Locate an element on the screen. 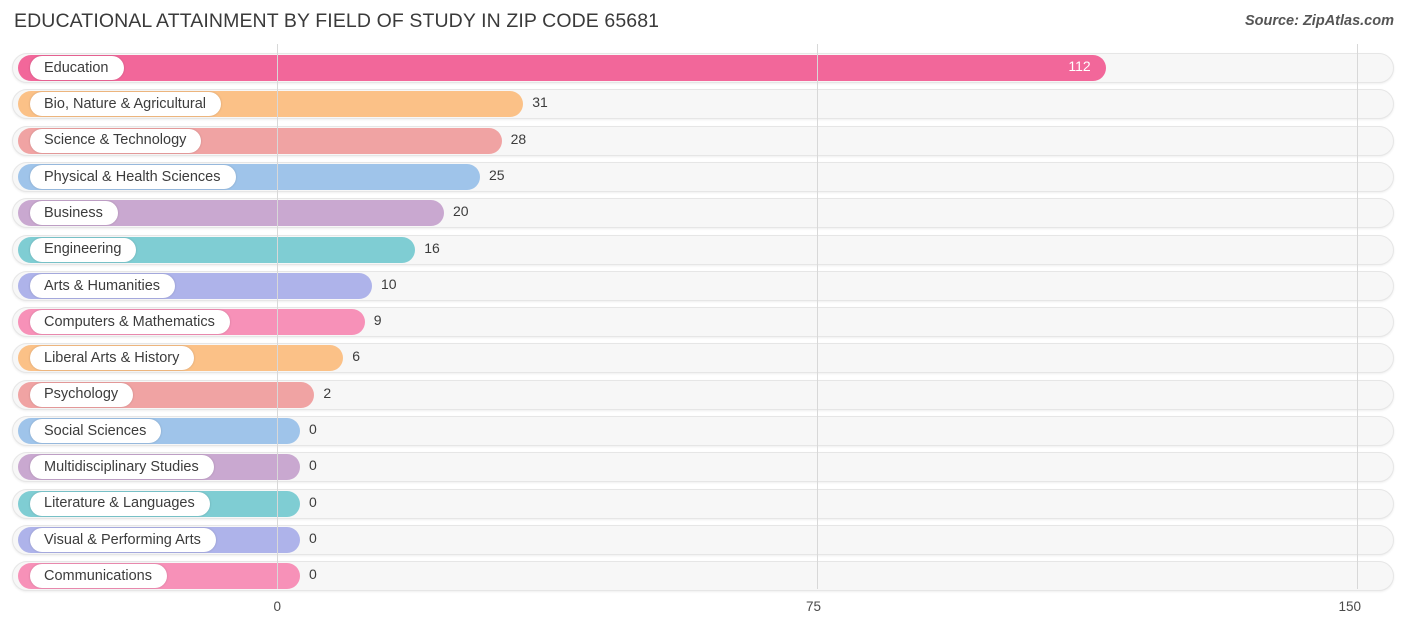 This screenshot has height=631, width=1406. bar-category-pill: Engineering is located at coordinates (83, 249).